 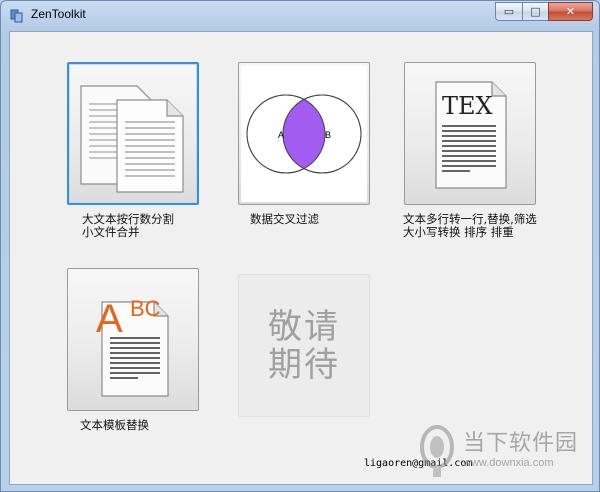 What do you see at coordinates (304, 326) in the screenshot?
I see `coming-soon-line: 敬请` at bounding box center [304, 326].